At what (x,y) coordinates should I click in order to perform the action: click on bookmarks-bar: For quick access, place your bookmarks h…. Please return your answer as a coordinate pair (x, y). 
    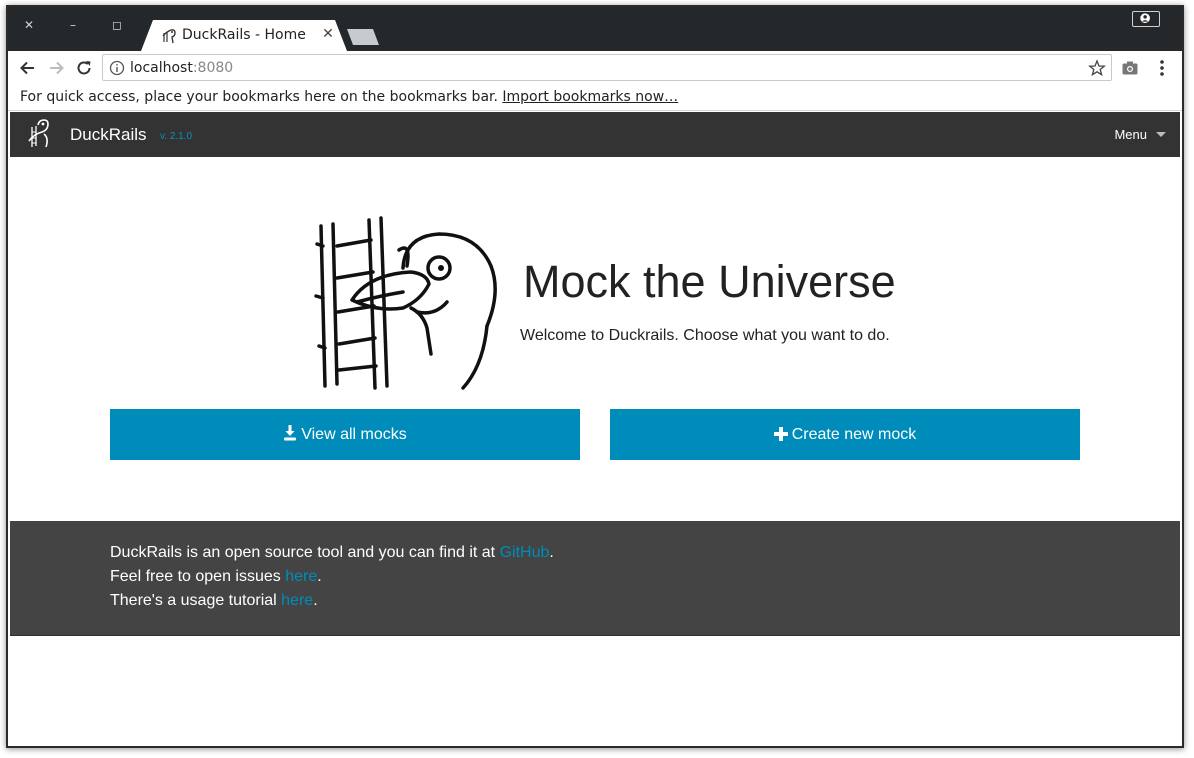
    Looking at the image, I should click on (595, 98).